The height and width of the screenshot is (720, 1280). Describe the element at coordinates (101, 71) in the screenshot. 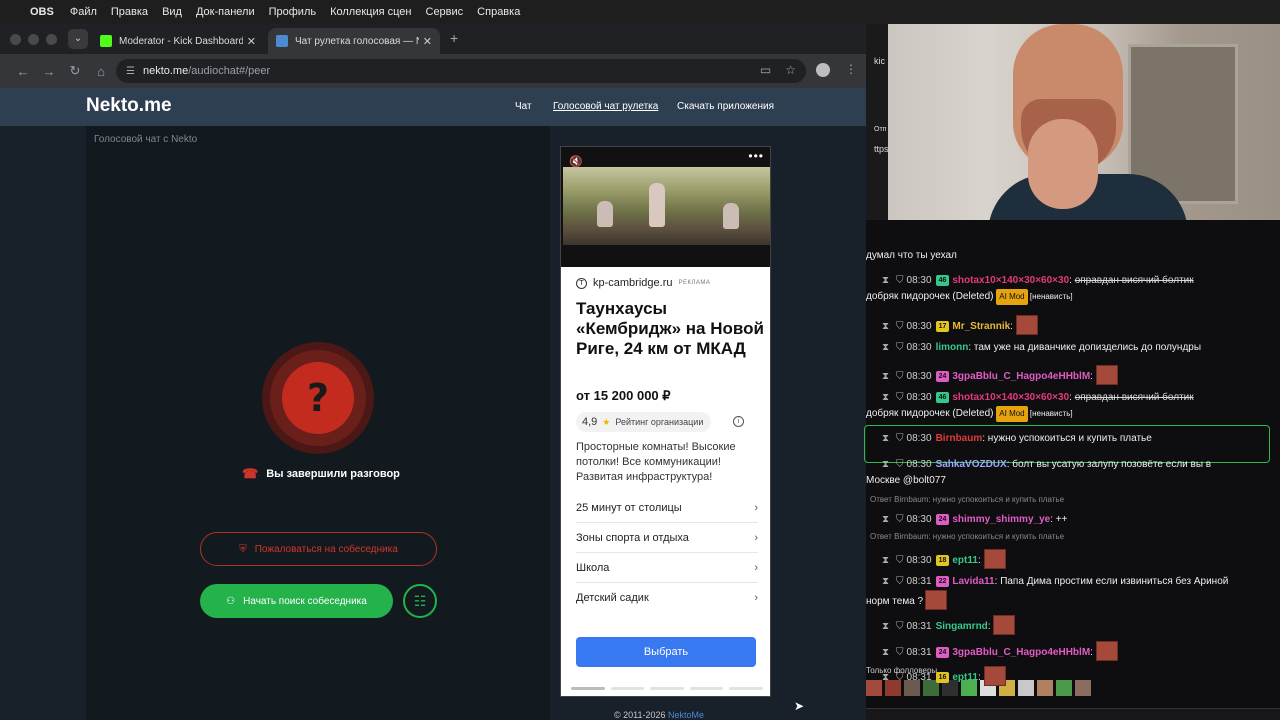

I see `home-icon: ⌂` at that location.